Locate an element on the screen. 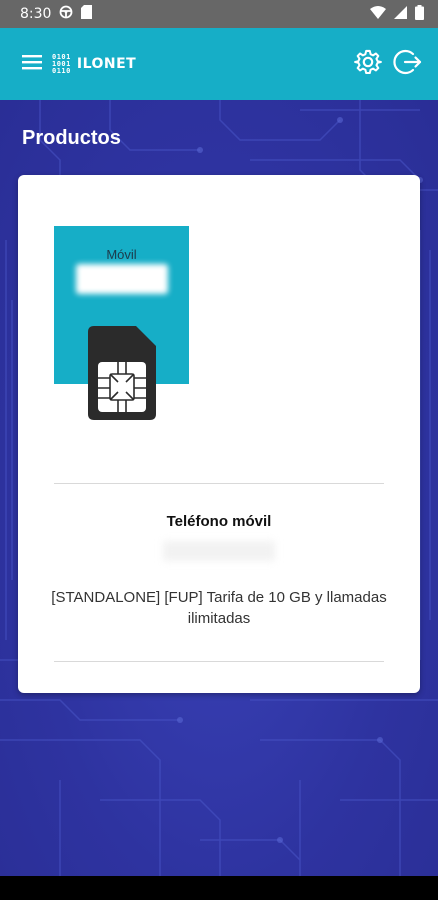  product-image: Móvil is located at coordinates (121, 323).